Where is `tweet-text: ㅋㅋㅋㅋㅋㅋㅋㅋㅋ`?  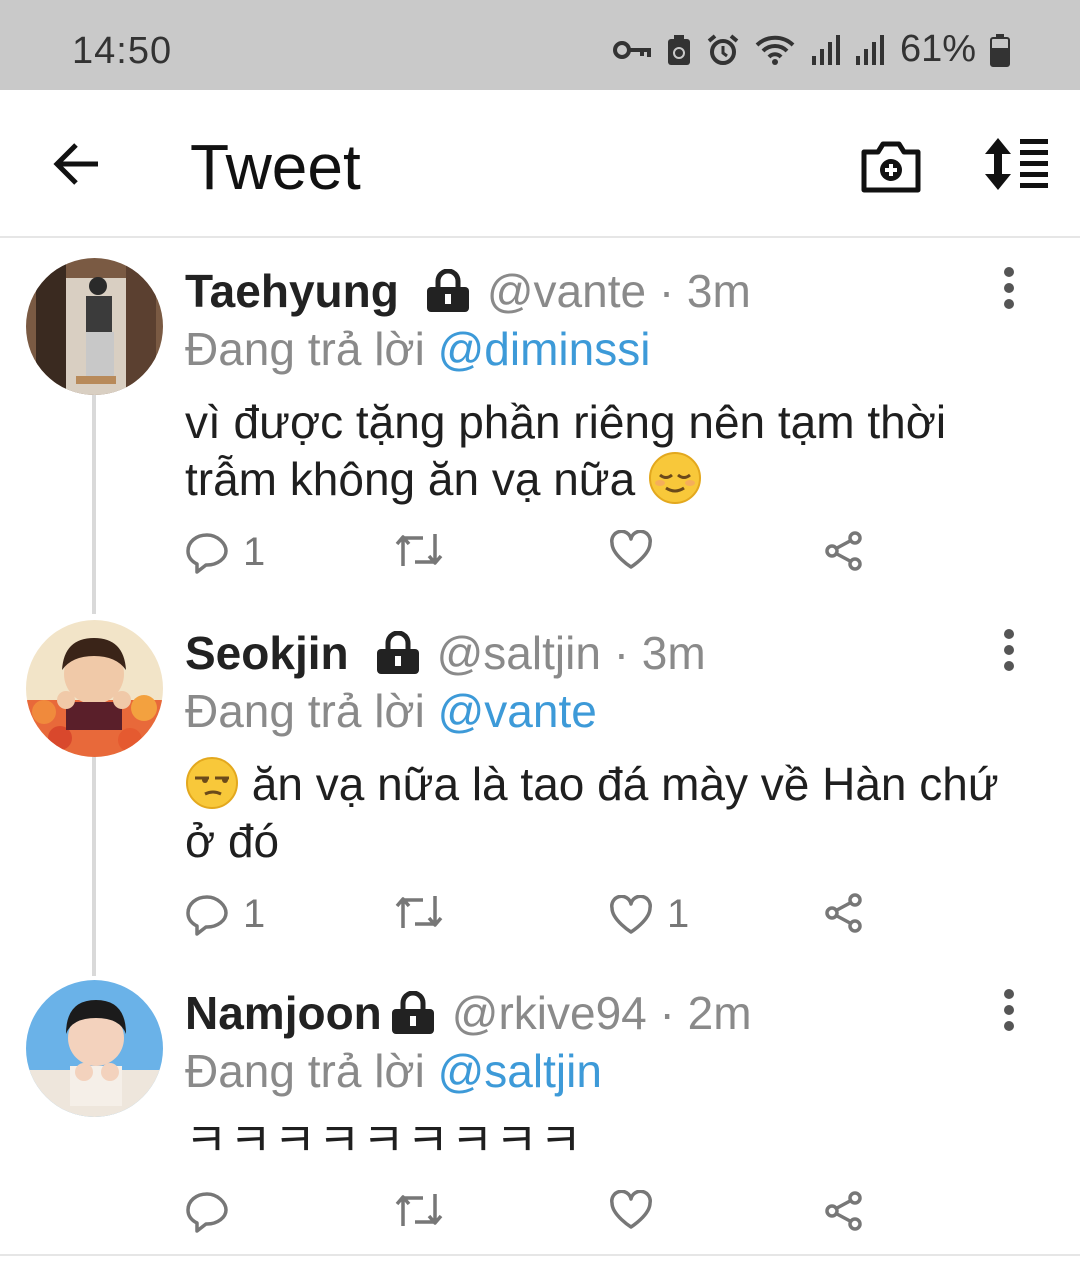
tweet-text: ㅋㅋㅋㅋㅋㅋㅋㅋㅋ is located at coordinates (605, 1140).